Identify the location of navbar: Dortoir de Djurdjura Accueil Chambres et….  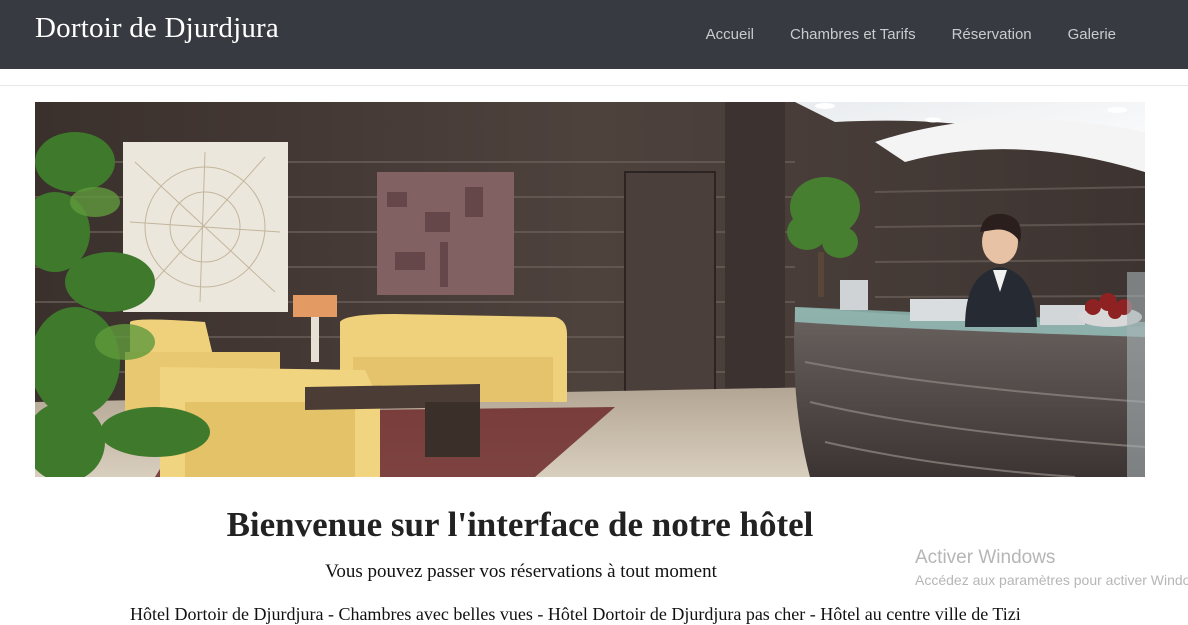
(594, 34).